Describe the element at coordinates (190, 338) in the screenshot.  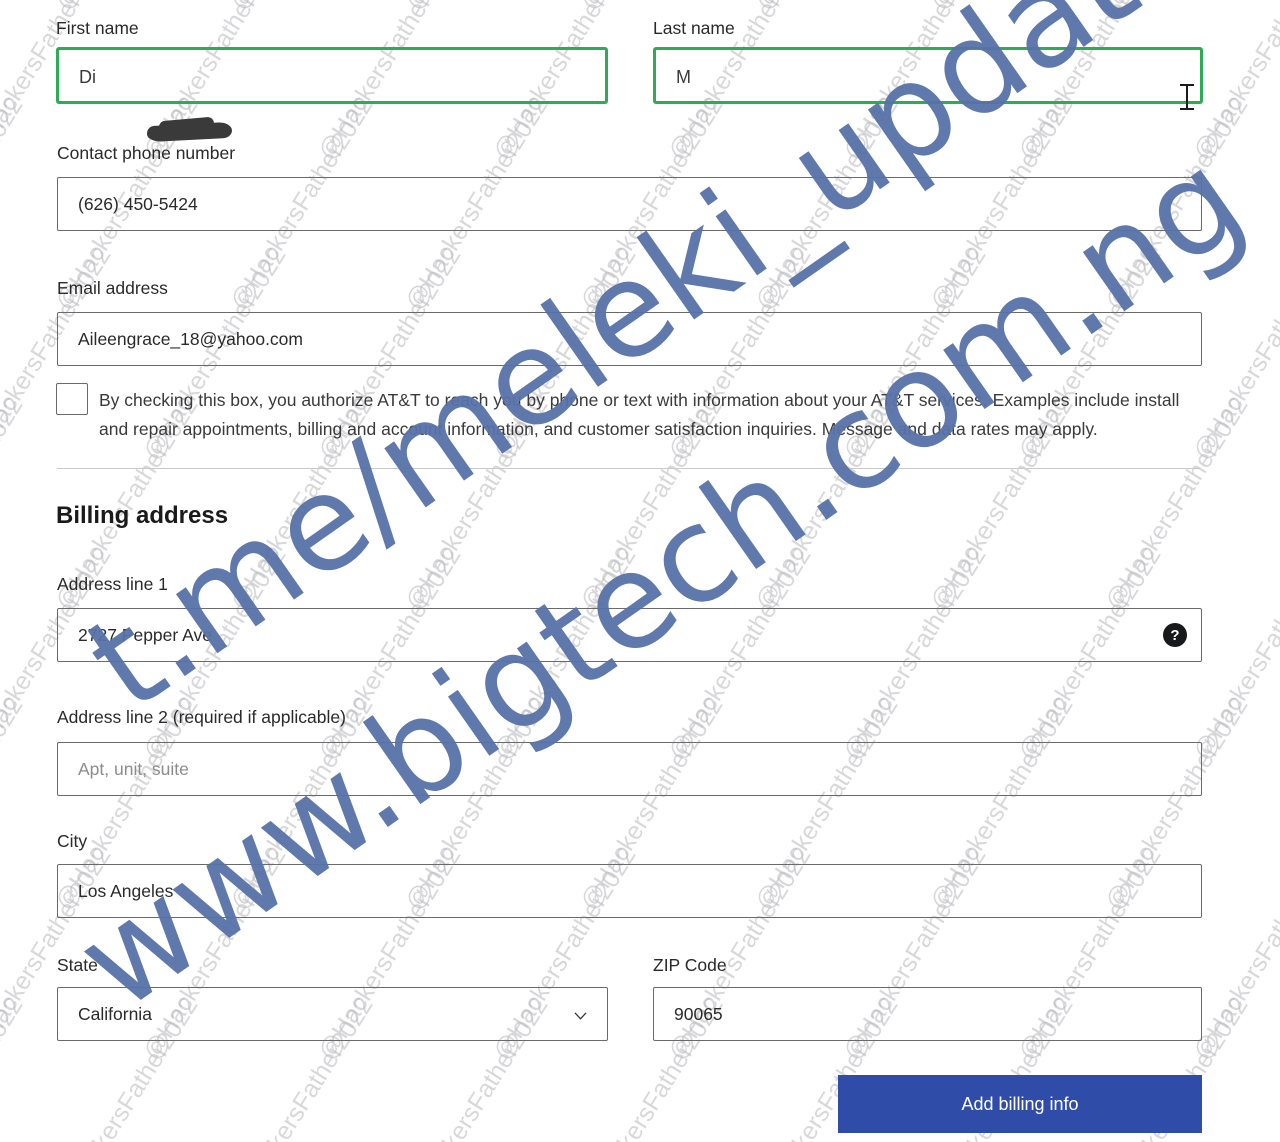
I see `email-value: Aileengrace_18@yahoo.com` at that location.